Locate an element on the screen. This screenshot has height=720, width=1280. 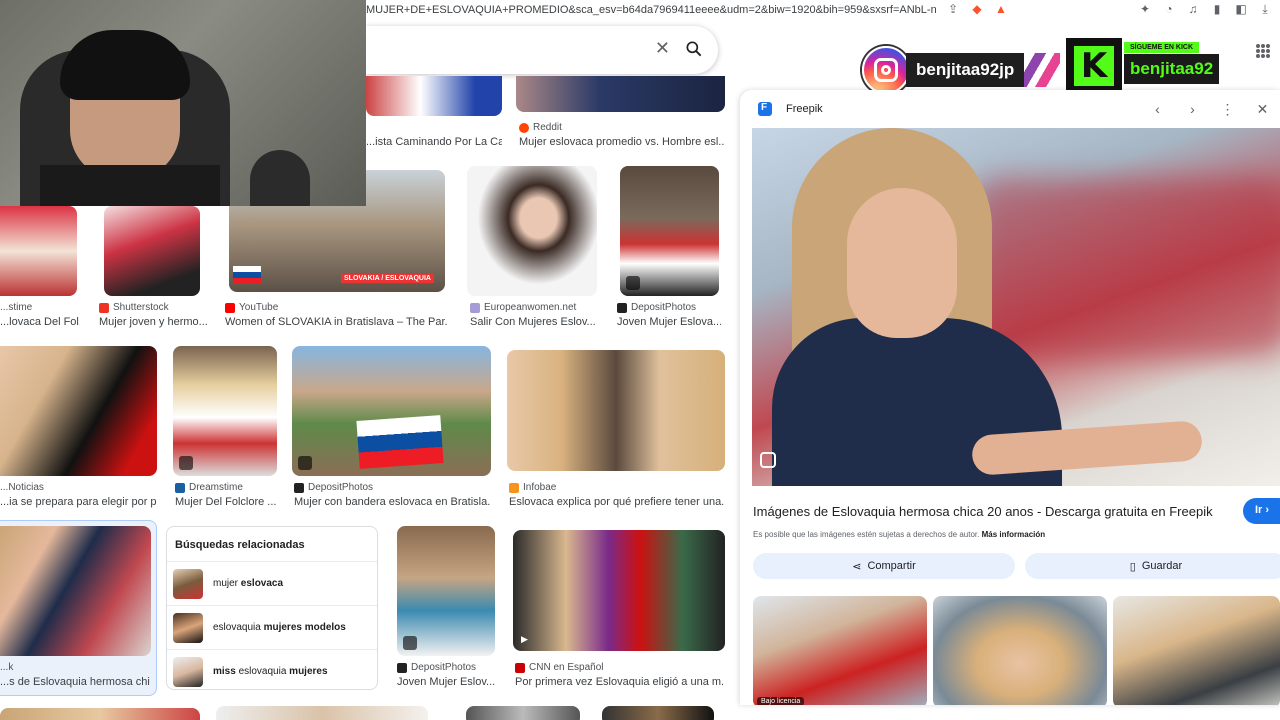
result-source: DepositPhotos is located at coordinates (656, 307).